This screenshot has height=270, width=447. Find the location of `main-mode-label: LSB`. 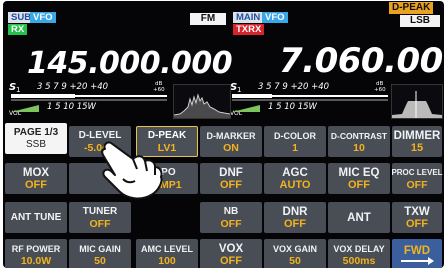

main-mode-label: LSB is located at coordinates (420, 21).